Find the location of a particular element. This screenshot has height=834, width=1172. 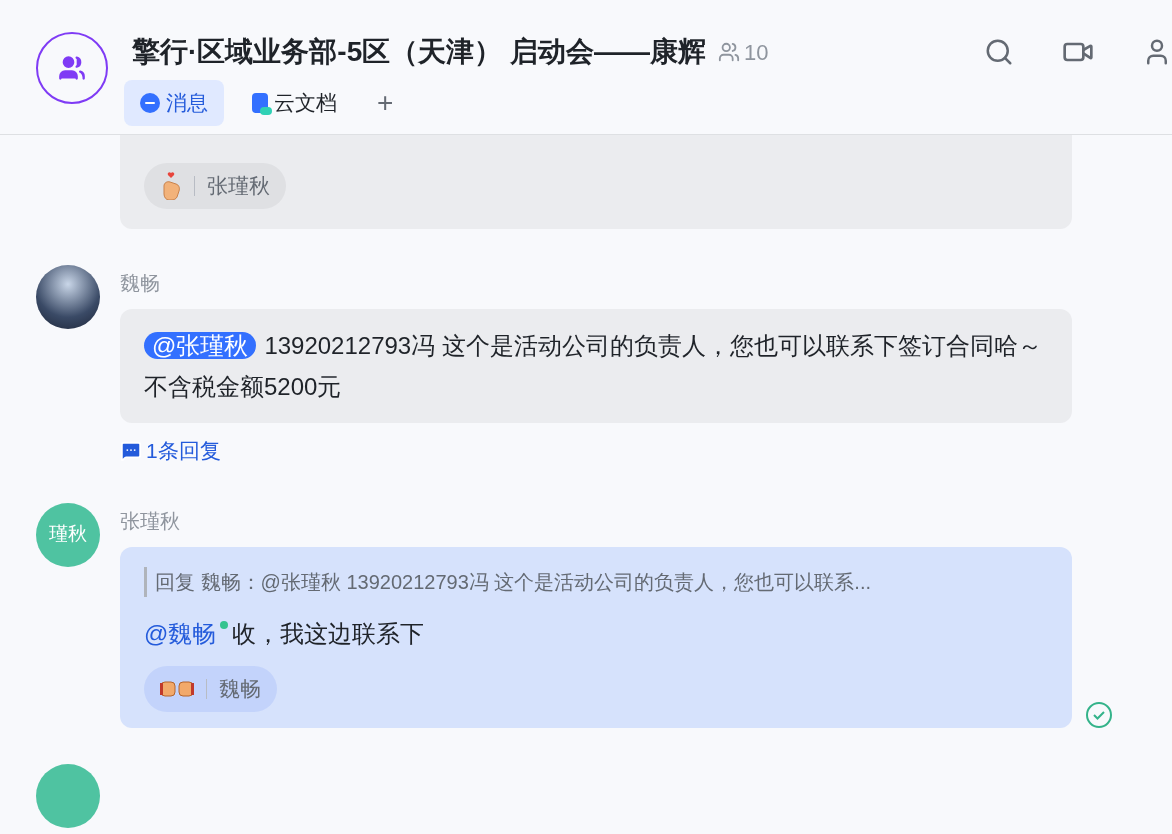

search-icon is located at coordinates (999, 52).